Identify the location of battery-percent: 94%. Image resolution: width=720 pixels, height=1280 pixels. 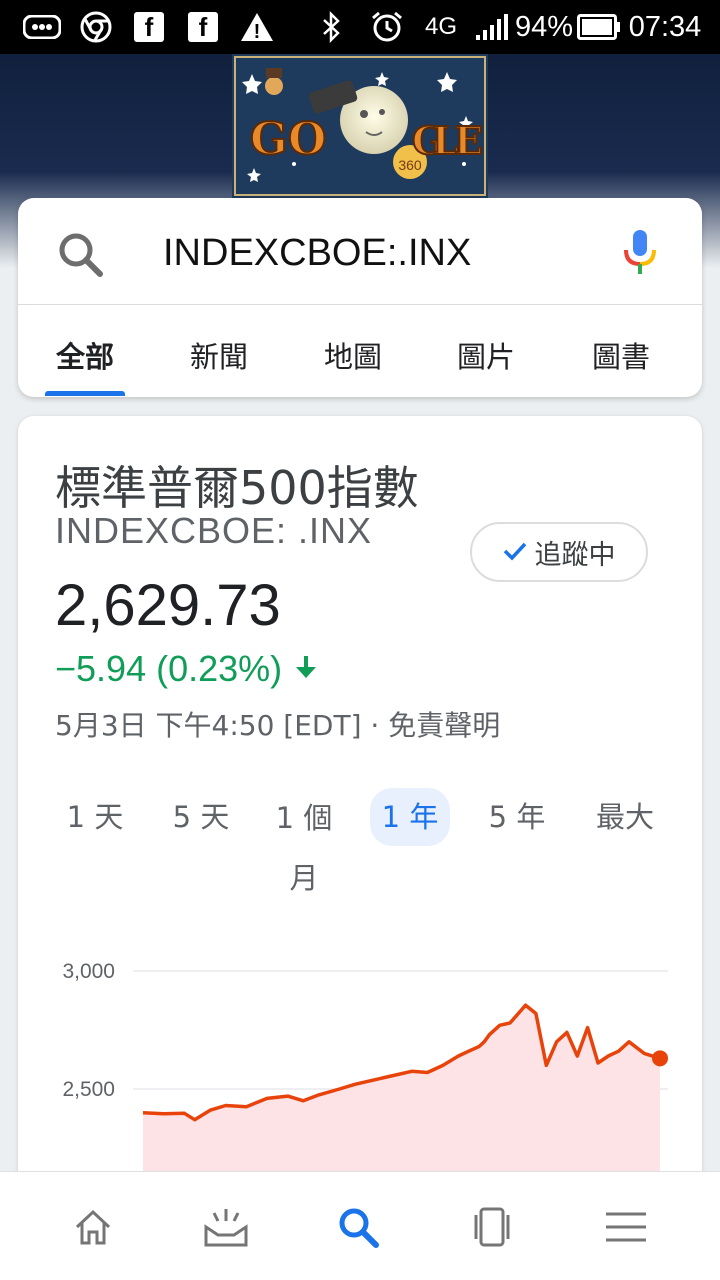
(544, 26).